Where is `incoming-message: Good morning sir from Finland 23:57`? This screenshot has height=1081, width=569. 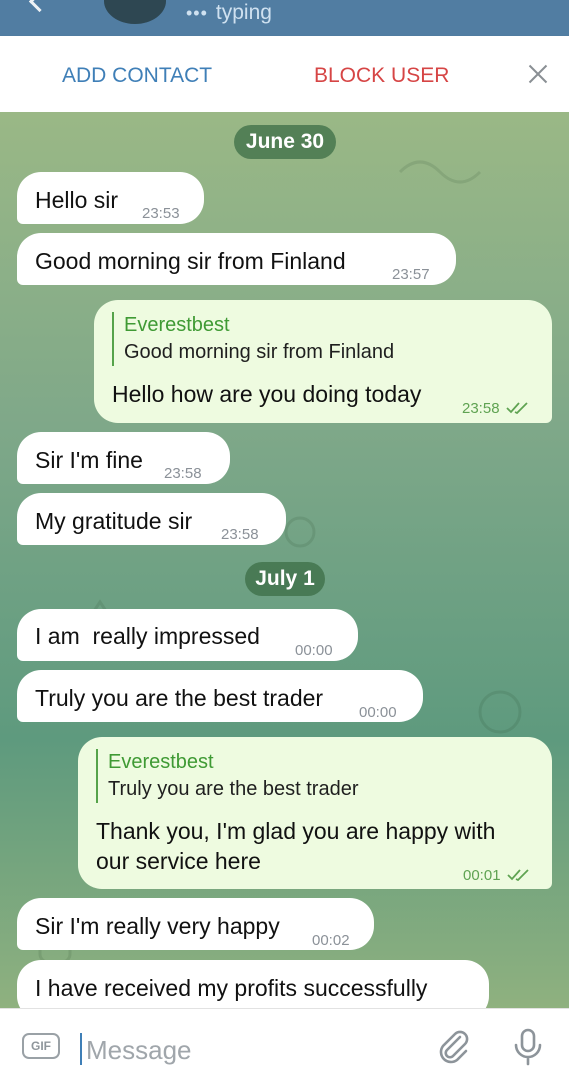 incoming-message: Good morning sir from Finland 23:57 is located at coordinates (236, 259).